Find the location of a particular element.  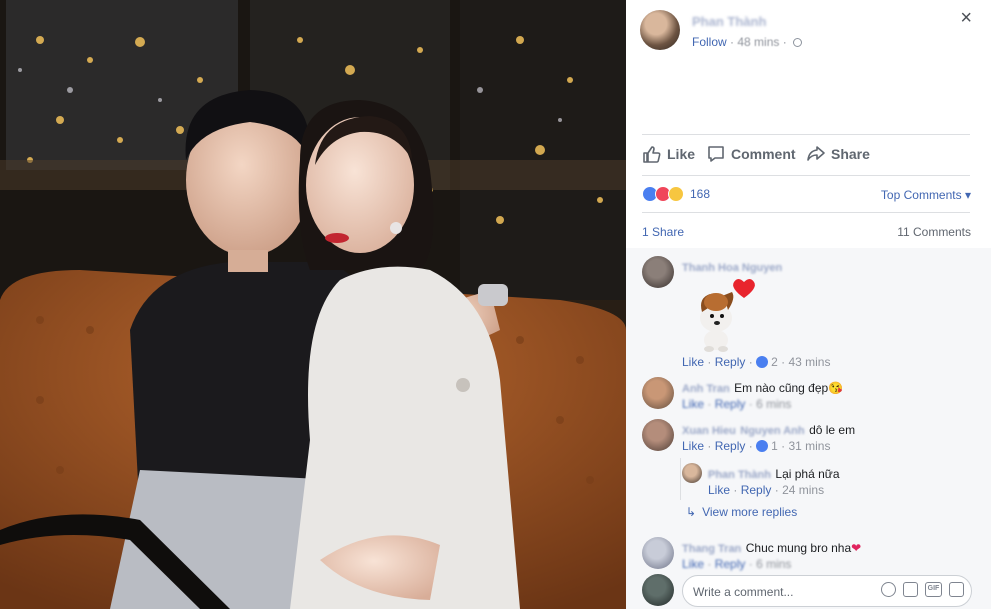

author-name: Phan Thành is located at coordinates (729, 21).